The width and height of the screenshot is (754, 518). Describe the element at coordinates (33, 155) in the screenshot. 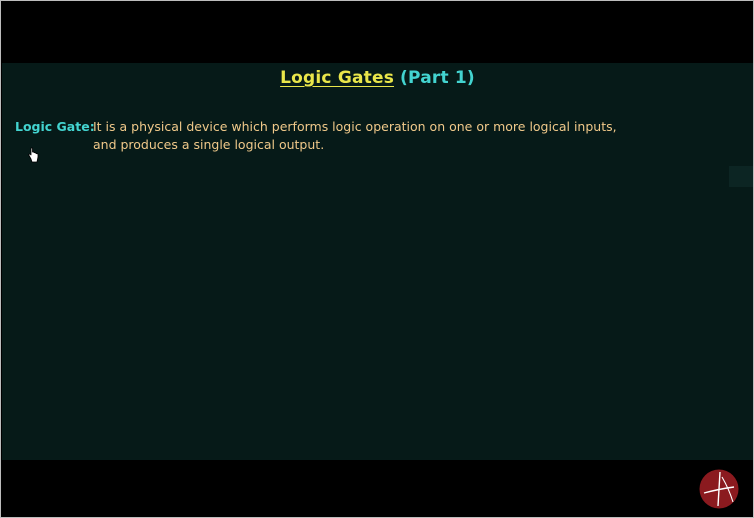

I see `hand-pointer-icon` at that location.